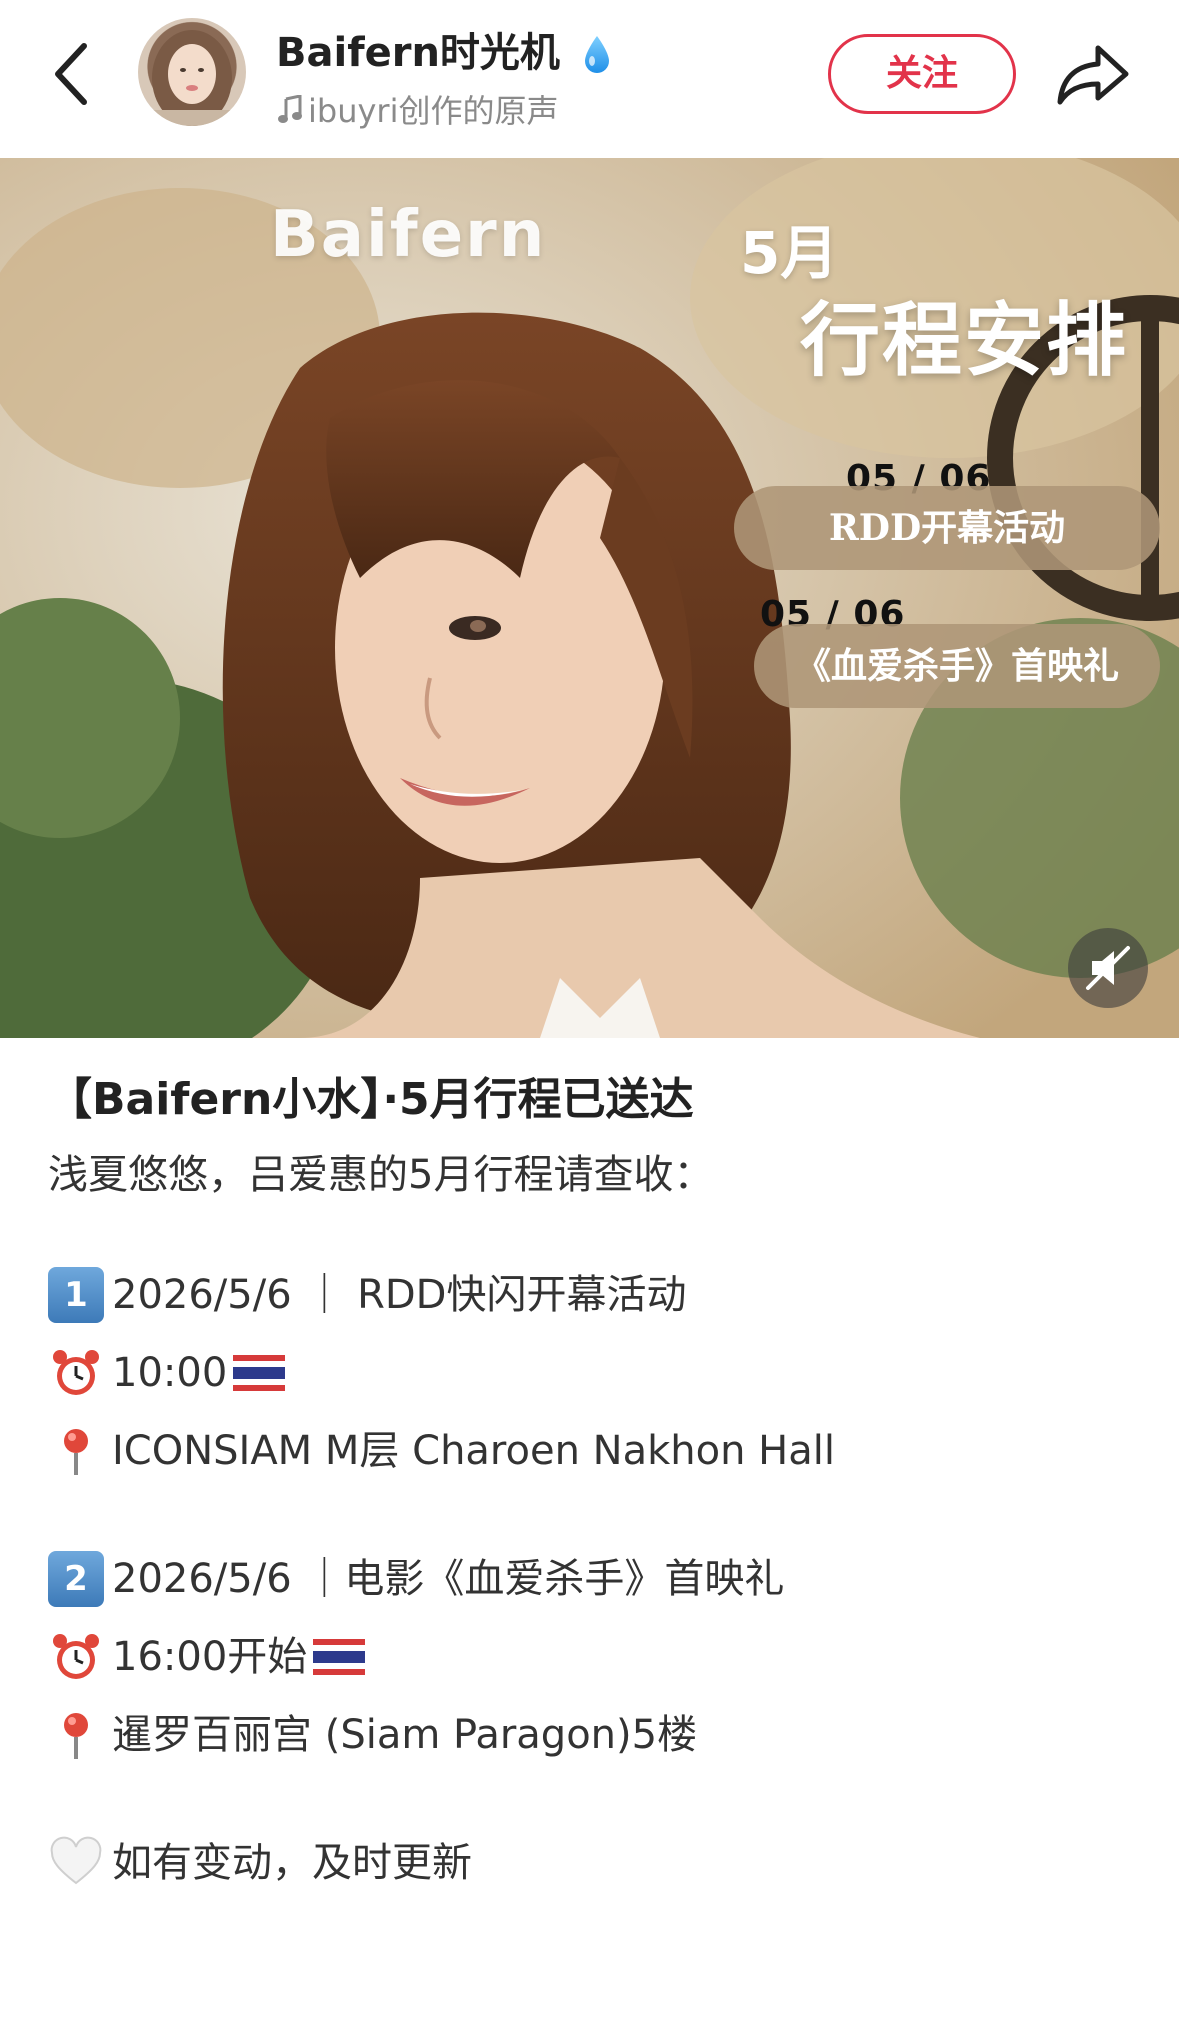  Describe the element at coordinates (957, 666) in the screenshot. I see `event-pill-2: 《血爱杀手》首映礼` at that location.